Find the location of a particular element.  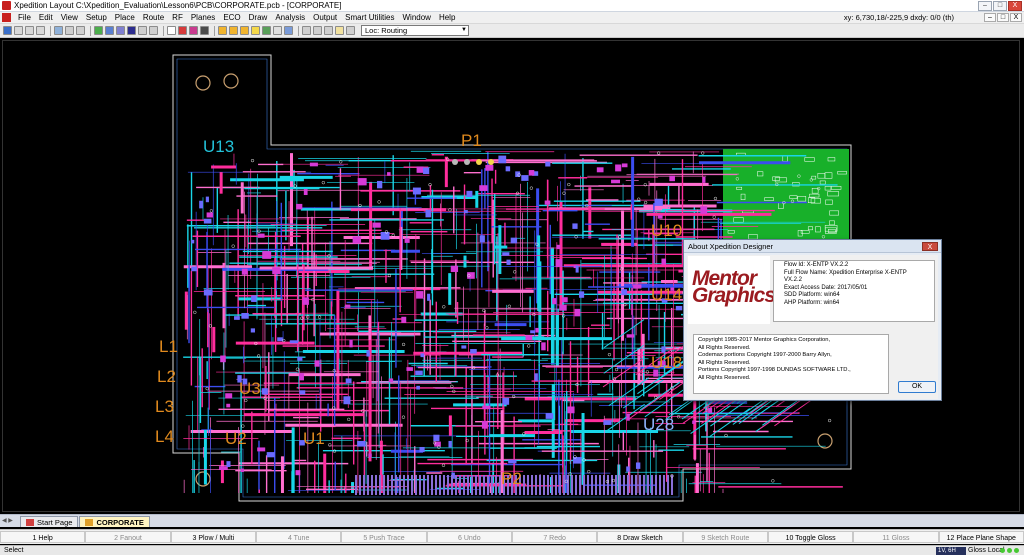

menu-edit: Edit is located at coordinates (46, 17).